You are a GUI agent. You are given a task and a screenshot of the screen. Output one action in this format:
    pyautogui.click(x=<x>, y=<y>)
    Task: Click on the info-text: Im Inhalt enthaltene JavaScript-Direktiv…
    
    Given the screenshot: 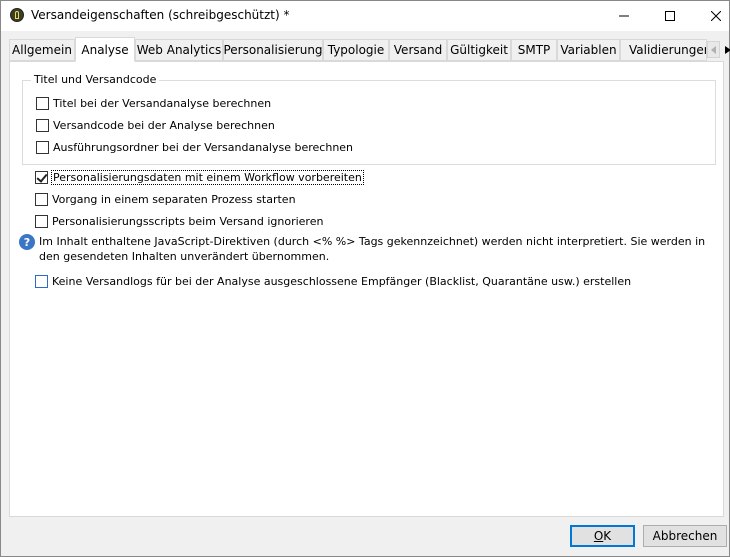 What is the action you would take?
    pyautogui.click(x=372, y=249)
    